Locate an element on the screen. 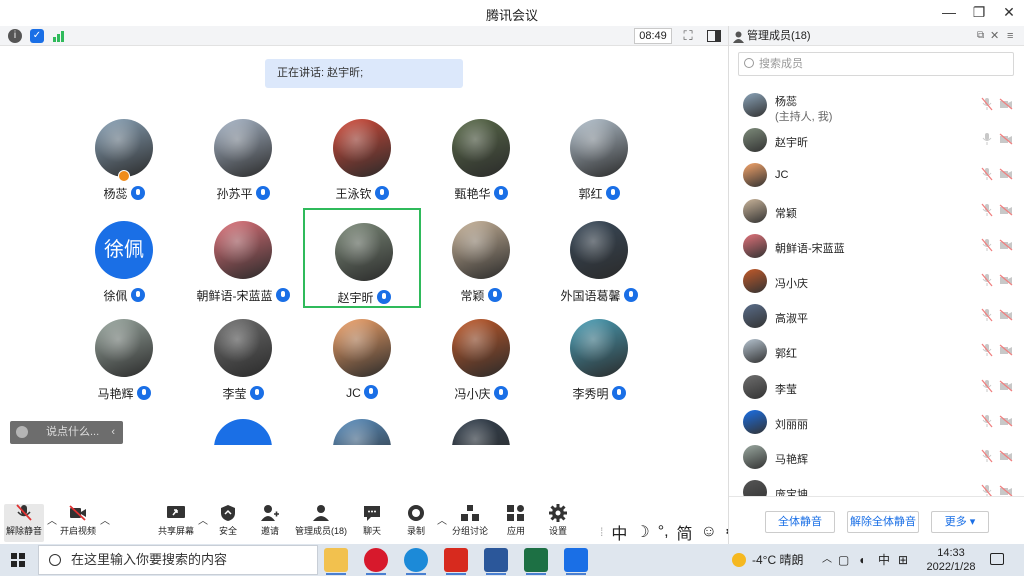  member-row: 冯小庆 is located at coordinates (876, 281).